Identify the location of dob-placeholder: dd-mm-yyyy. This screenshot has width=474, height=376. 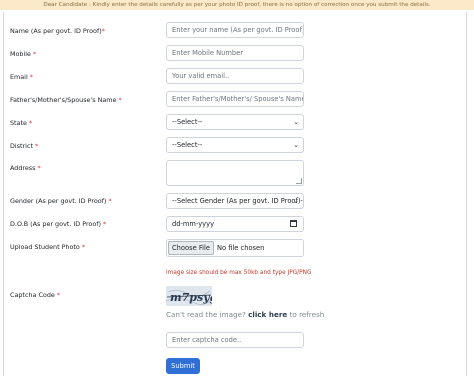
(193, 224).